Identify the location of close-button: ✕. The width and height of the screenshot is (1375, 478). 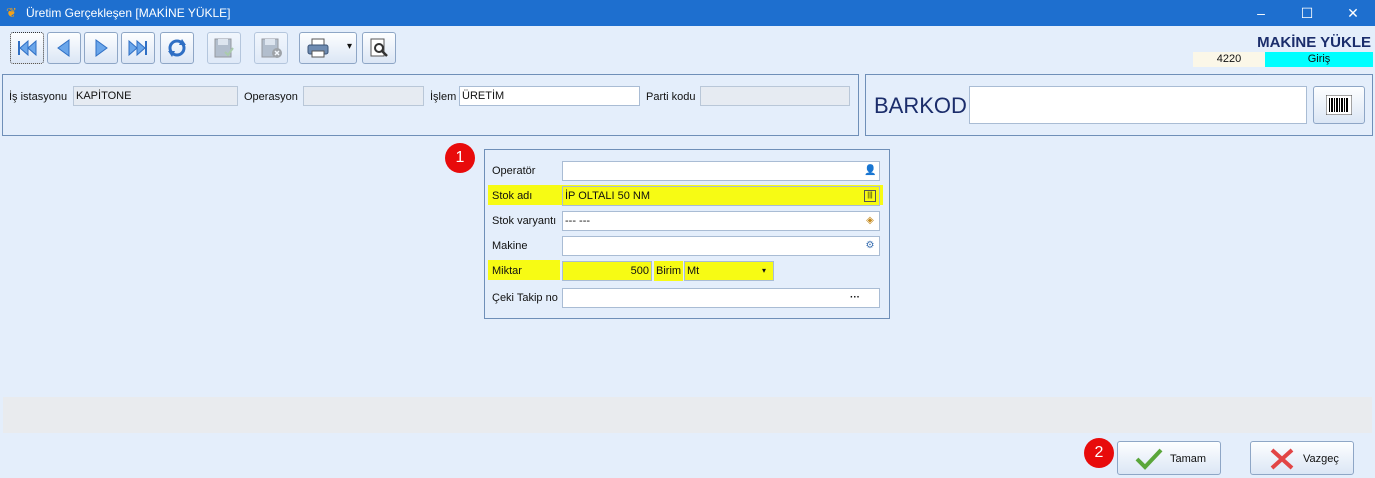
(1352, 13).